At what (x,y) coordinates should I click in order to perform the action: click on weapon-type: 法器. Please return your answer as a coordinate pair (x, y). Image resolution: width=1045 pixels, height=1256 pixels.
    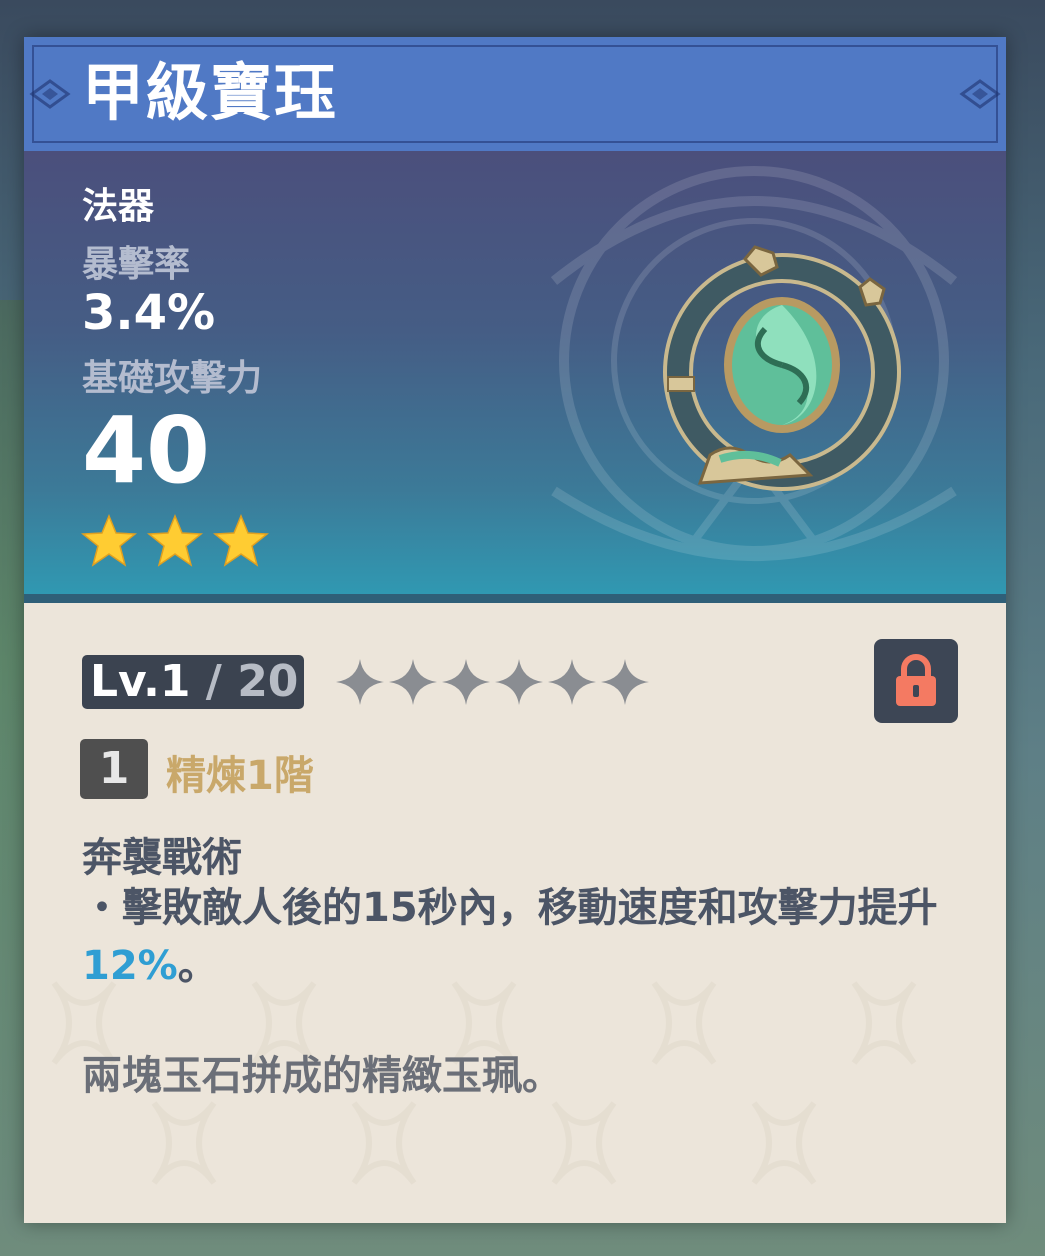
    Looking at the image, I should click on (118, 206).